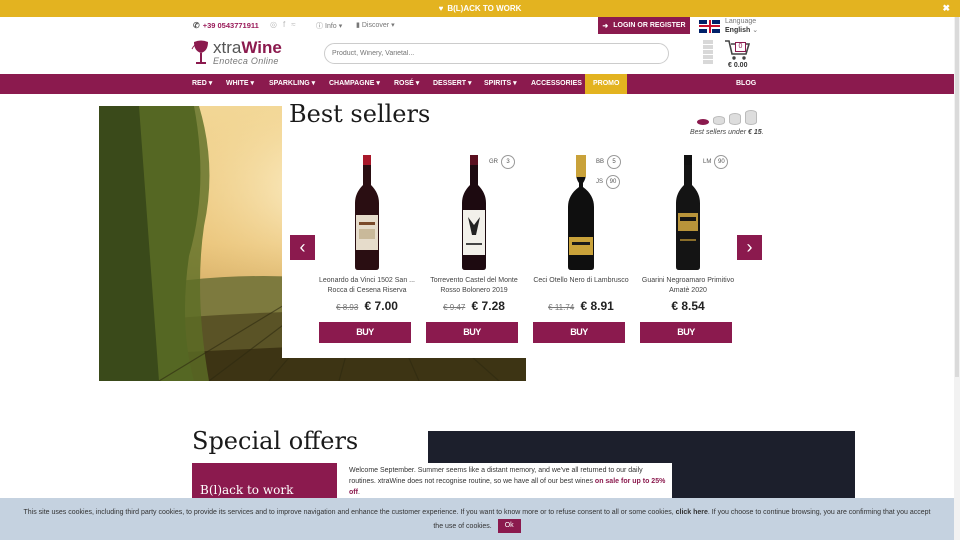  I want to click on product-name: Ceci Otello Nero di Lambrusco, so click(581, 281).